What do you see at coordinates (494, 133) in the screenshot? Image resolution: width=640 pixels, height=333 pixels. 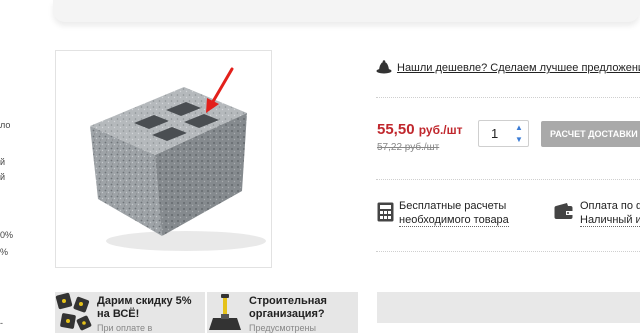 I see `quantity-value: 1` at bounding box center [494, 133].